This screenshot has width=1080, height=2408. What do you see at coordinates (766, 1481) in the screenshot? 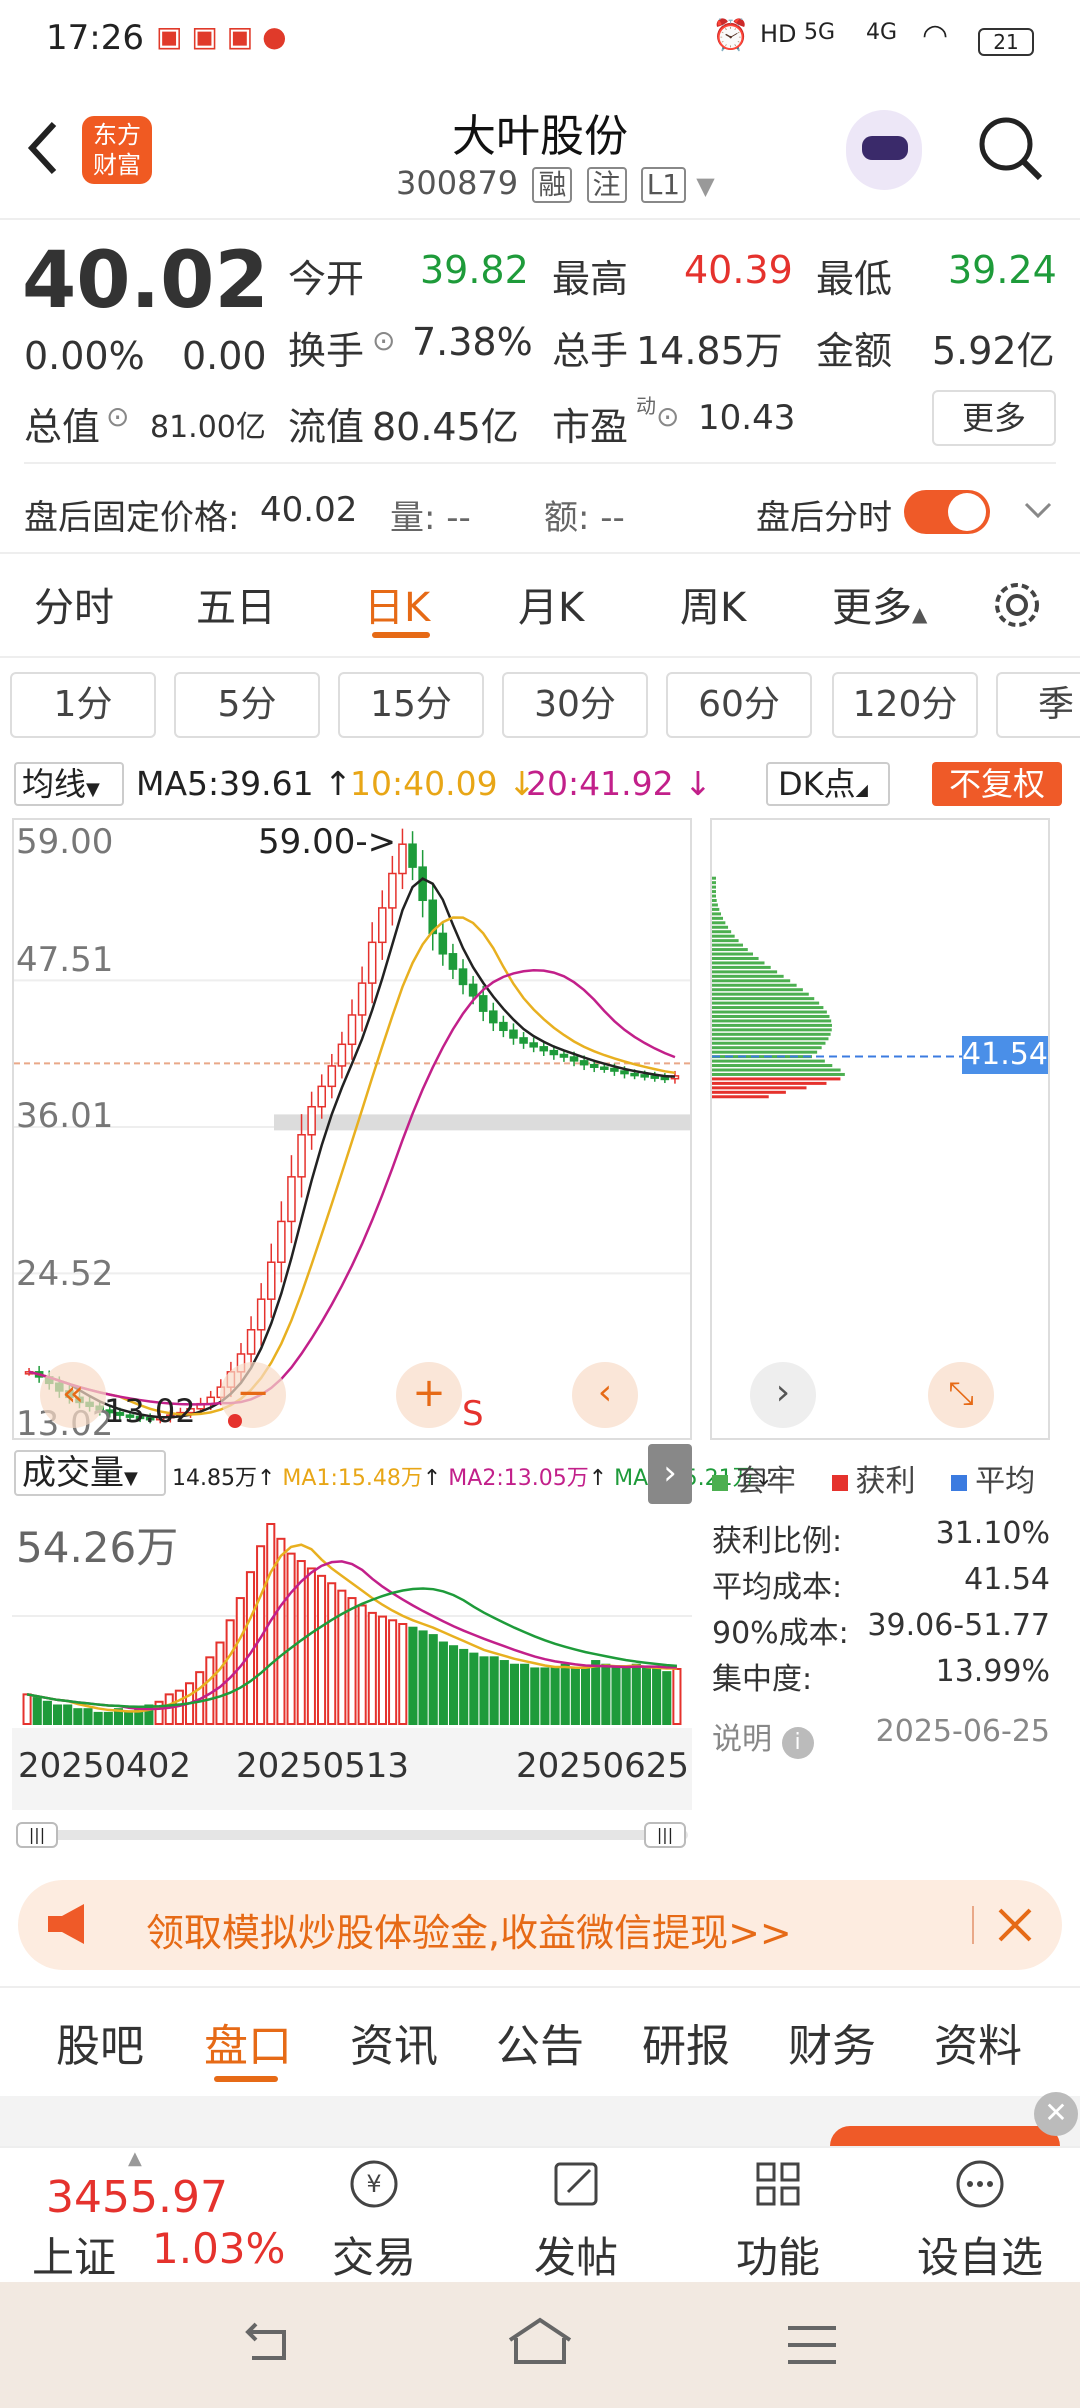
I see `legend-trapped: 套牢` at bounding box center [766, 1481].